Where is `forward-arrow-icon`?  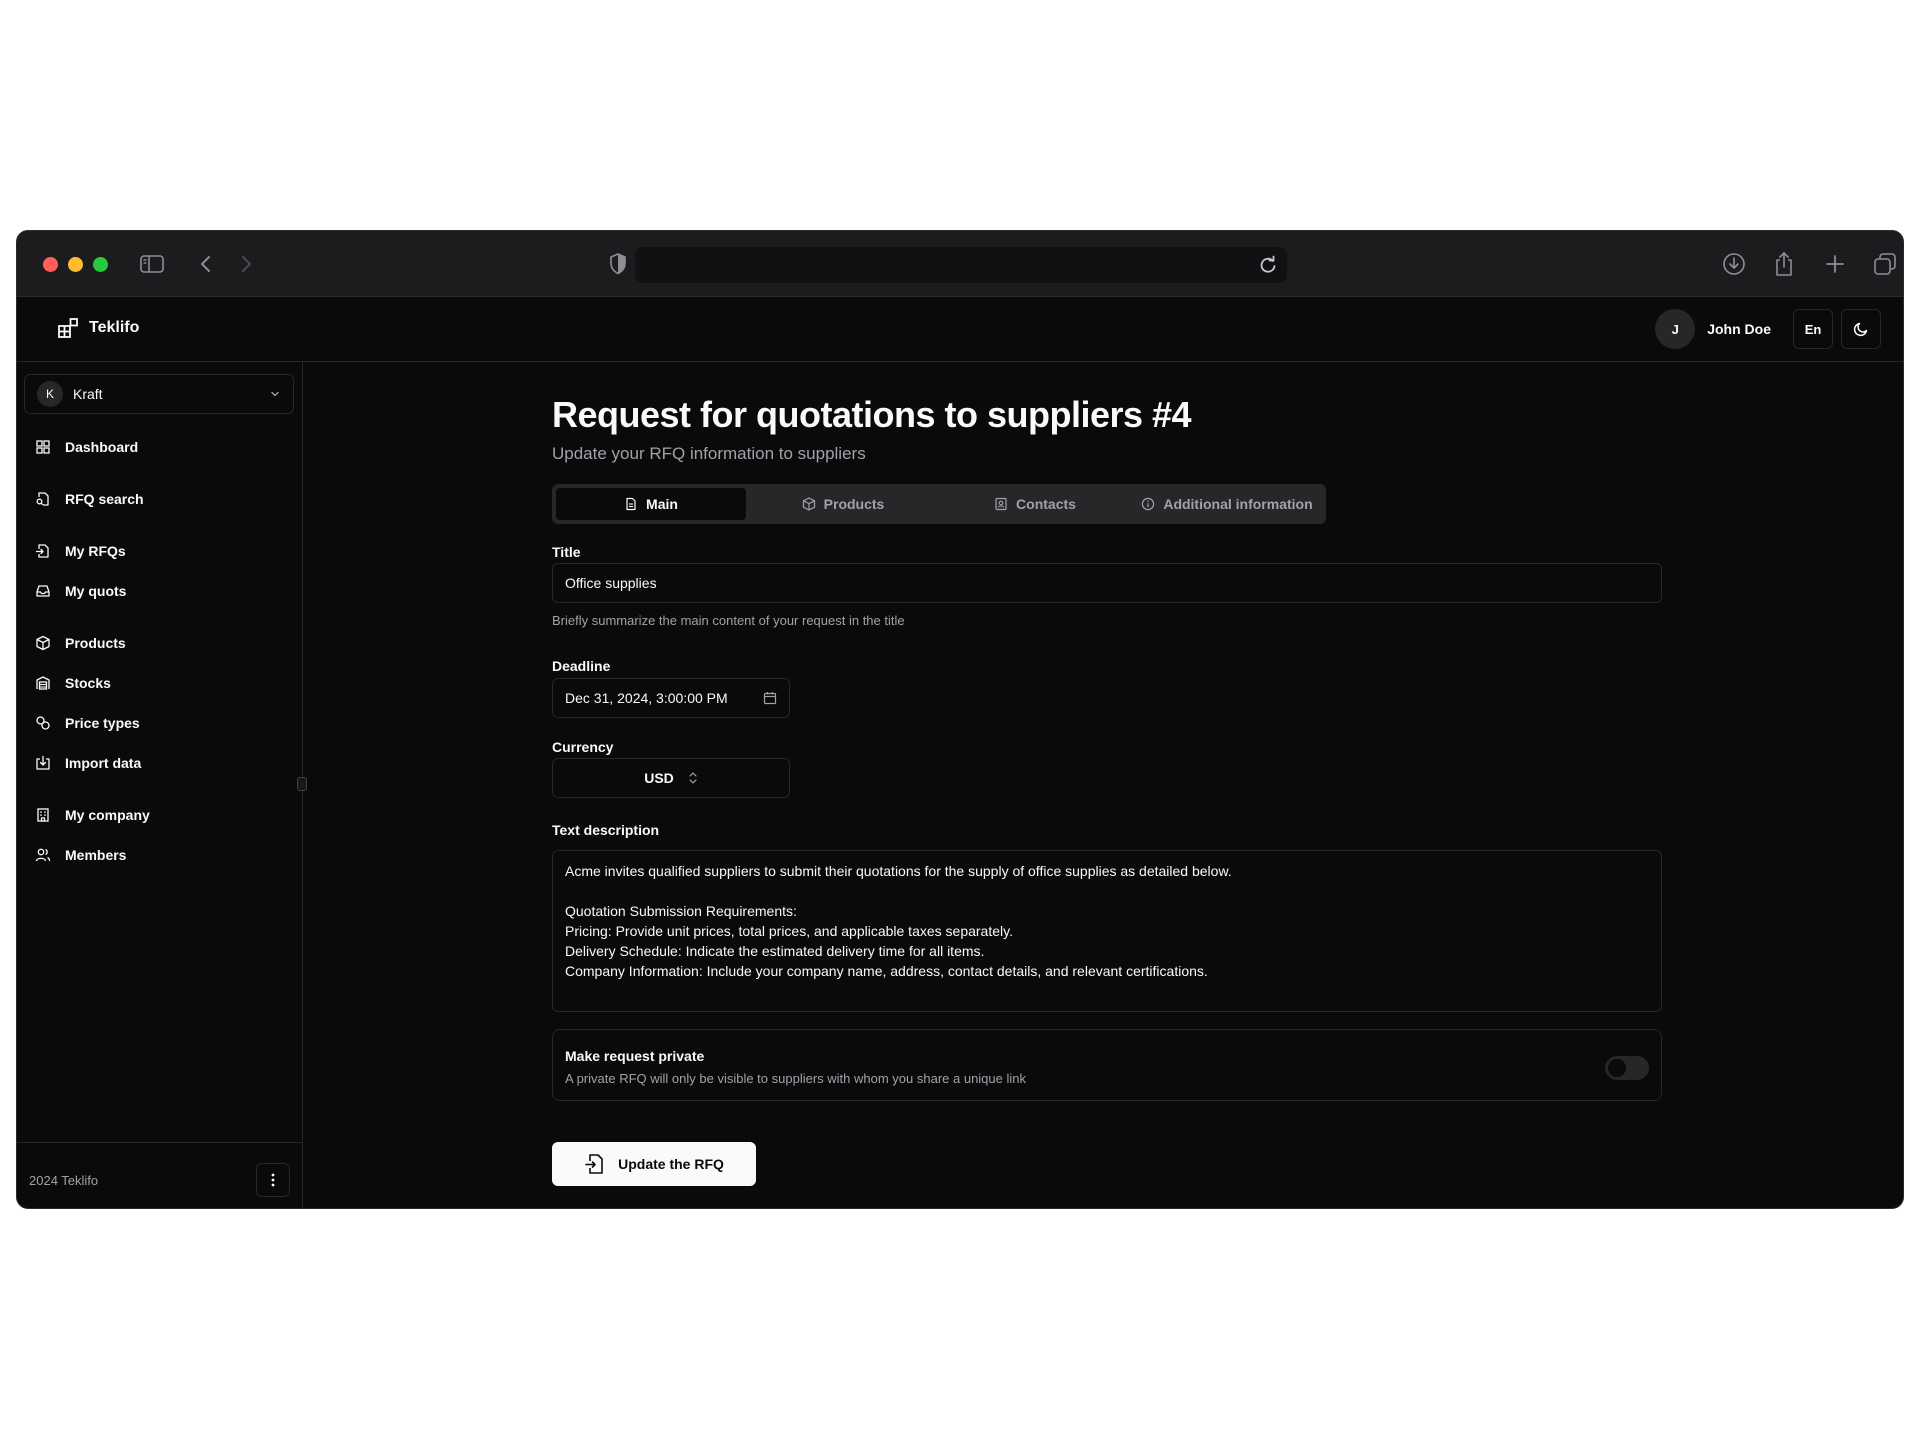
forward-arrow-icon is located at coordinates (246, 264).